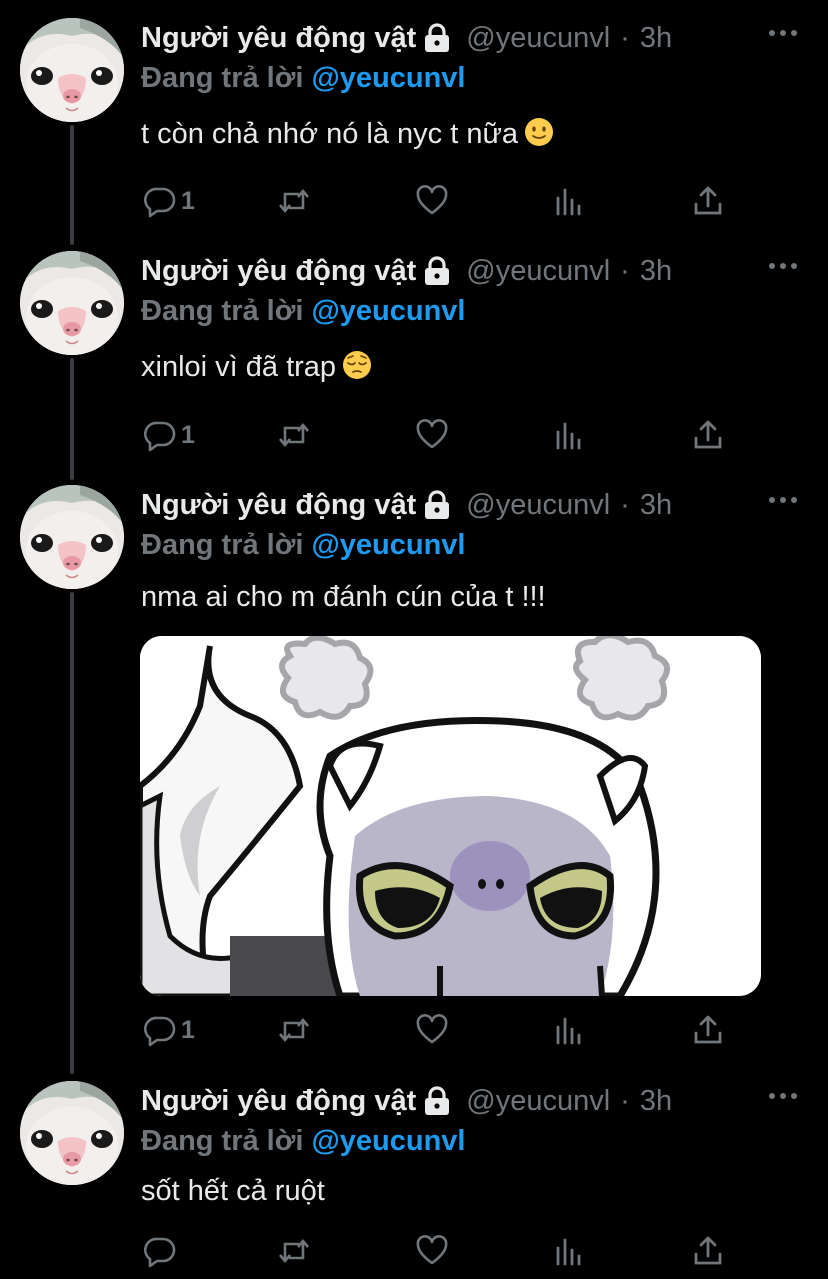  I want to click on tweet-text: nma ai cho m đánh cún của t !!!, so click(474, 597).